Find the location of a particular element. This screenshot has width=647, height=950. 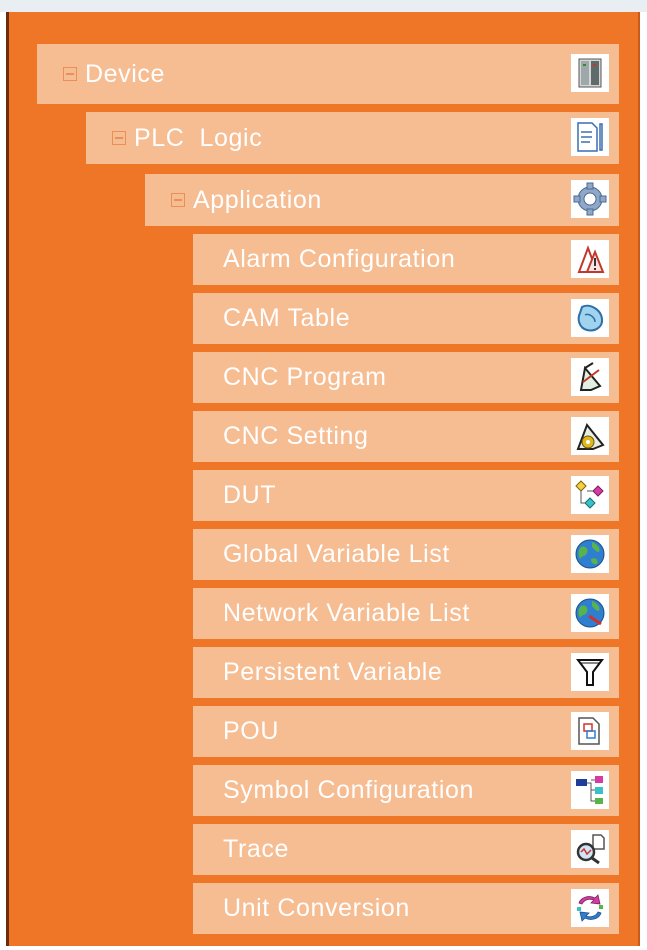

tree-node-label: CNC Program is located at coordinates (305, 377).